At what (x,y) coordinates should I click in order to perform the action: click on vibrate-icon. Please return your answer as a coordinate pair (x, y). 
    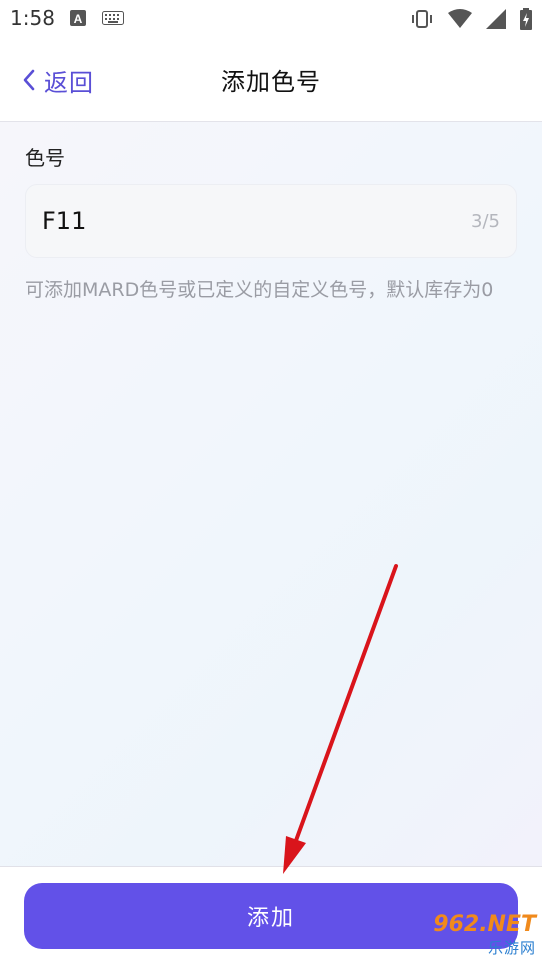
    Looking at the image, I should click on (422, 19).